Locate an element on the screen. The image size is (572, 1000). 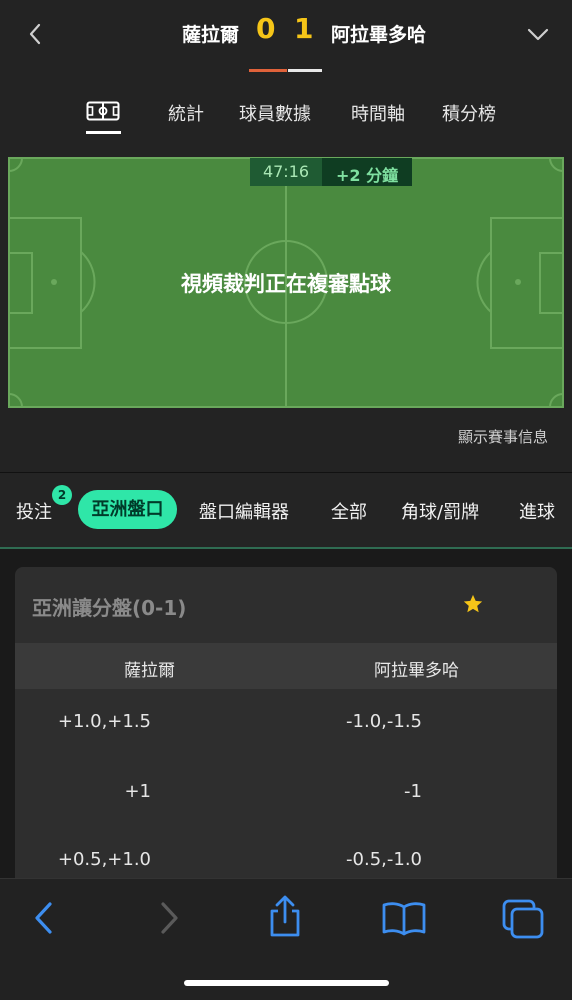
chevron-down-icon is located at coordinates (538, 34).